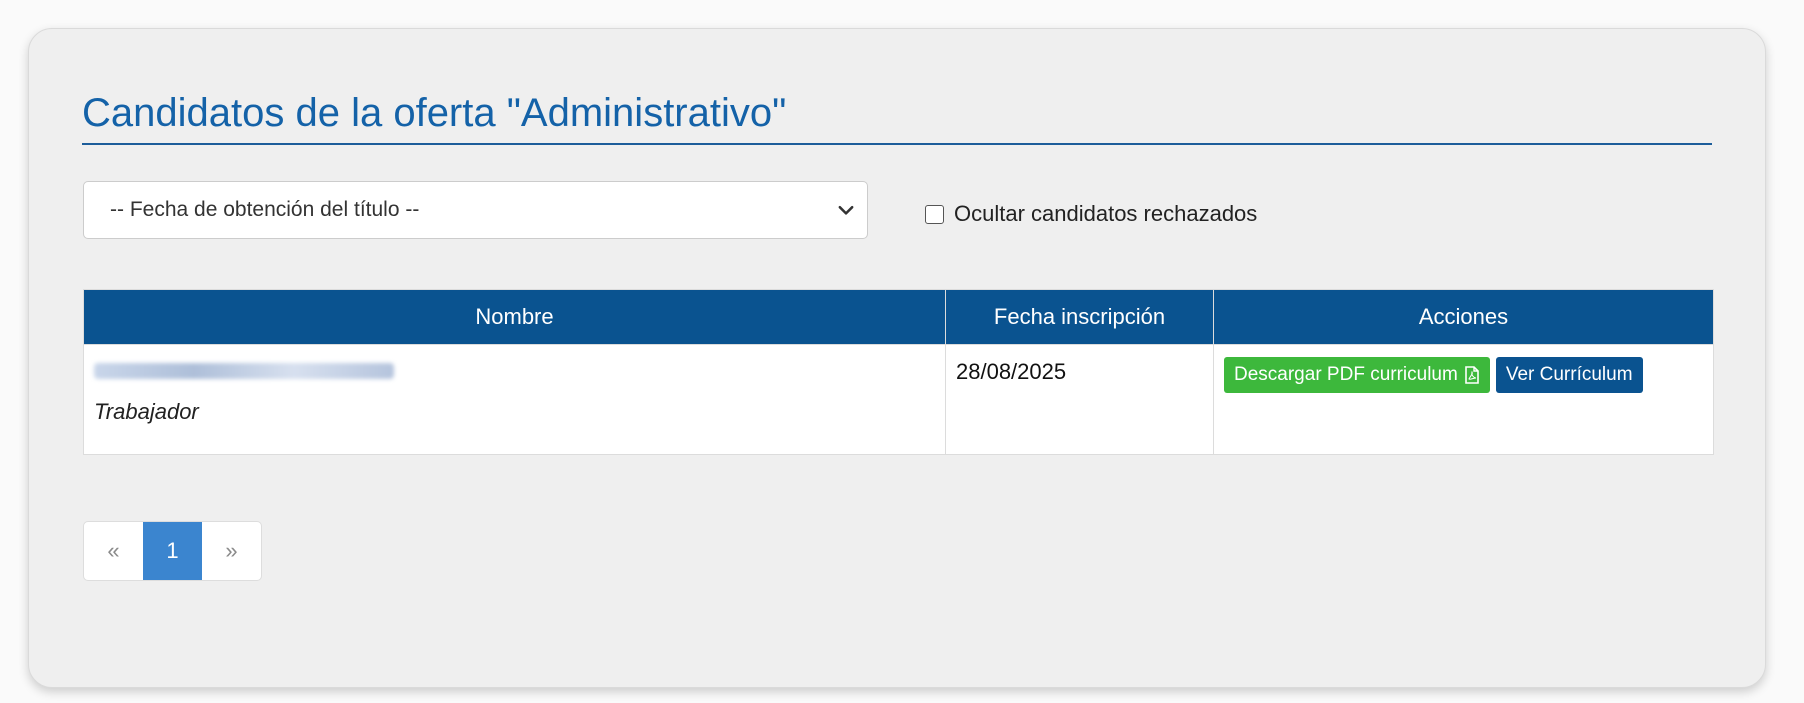  Describe the element at coordinates (1079, 399) in the screenshot. I see `registration-date-cell: 28/08/2025` at that location.